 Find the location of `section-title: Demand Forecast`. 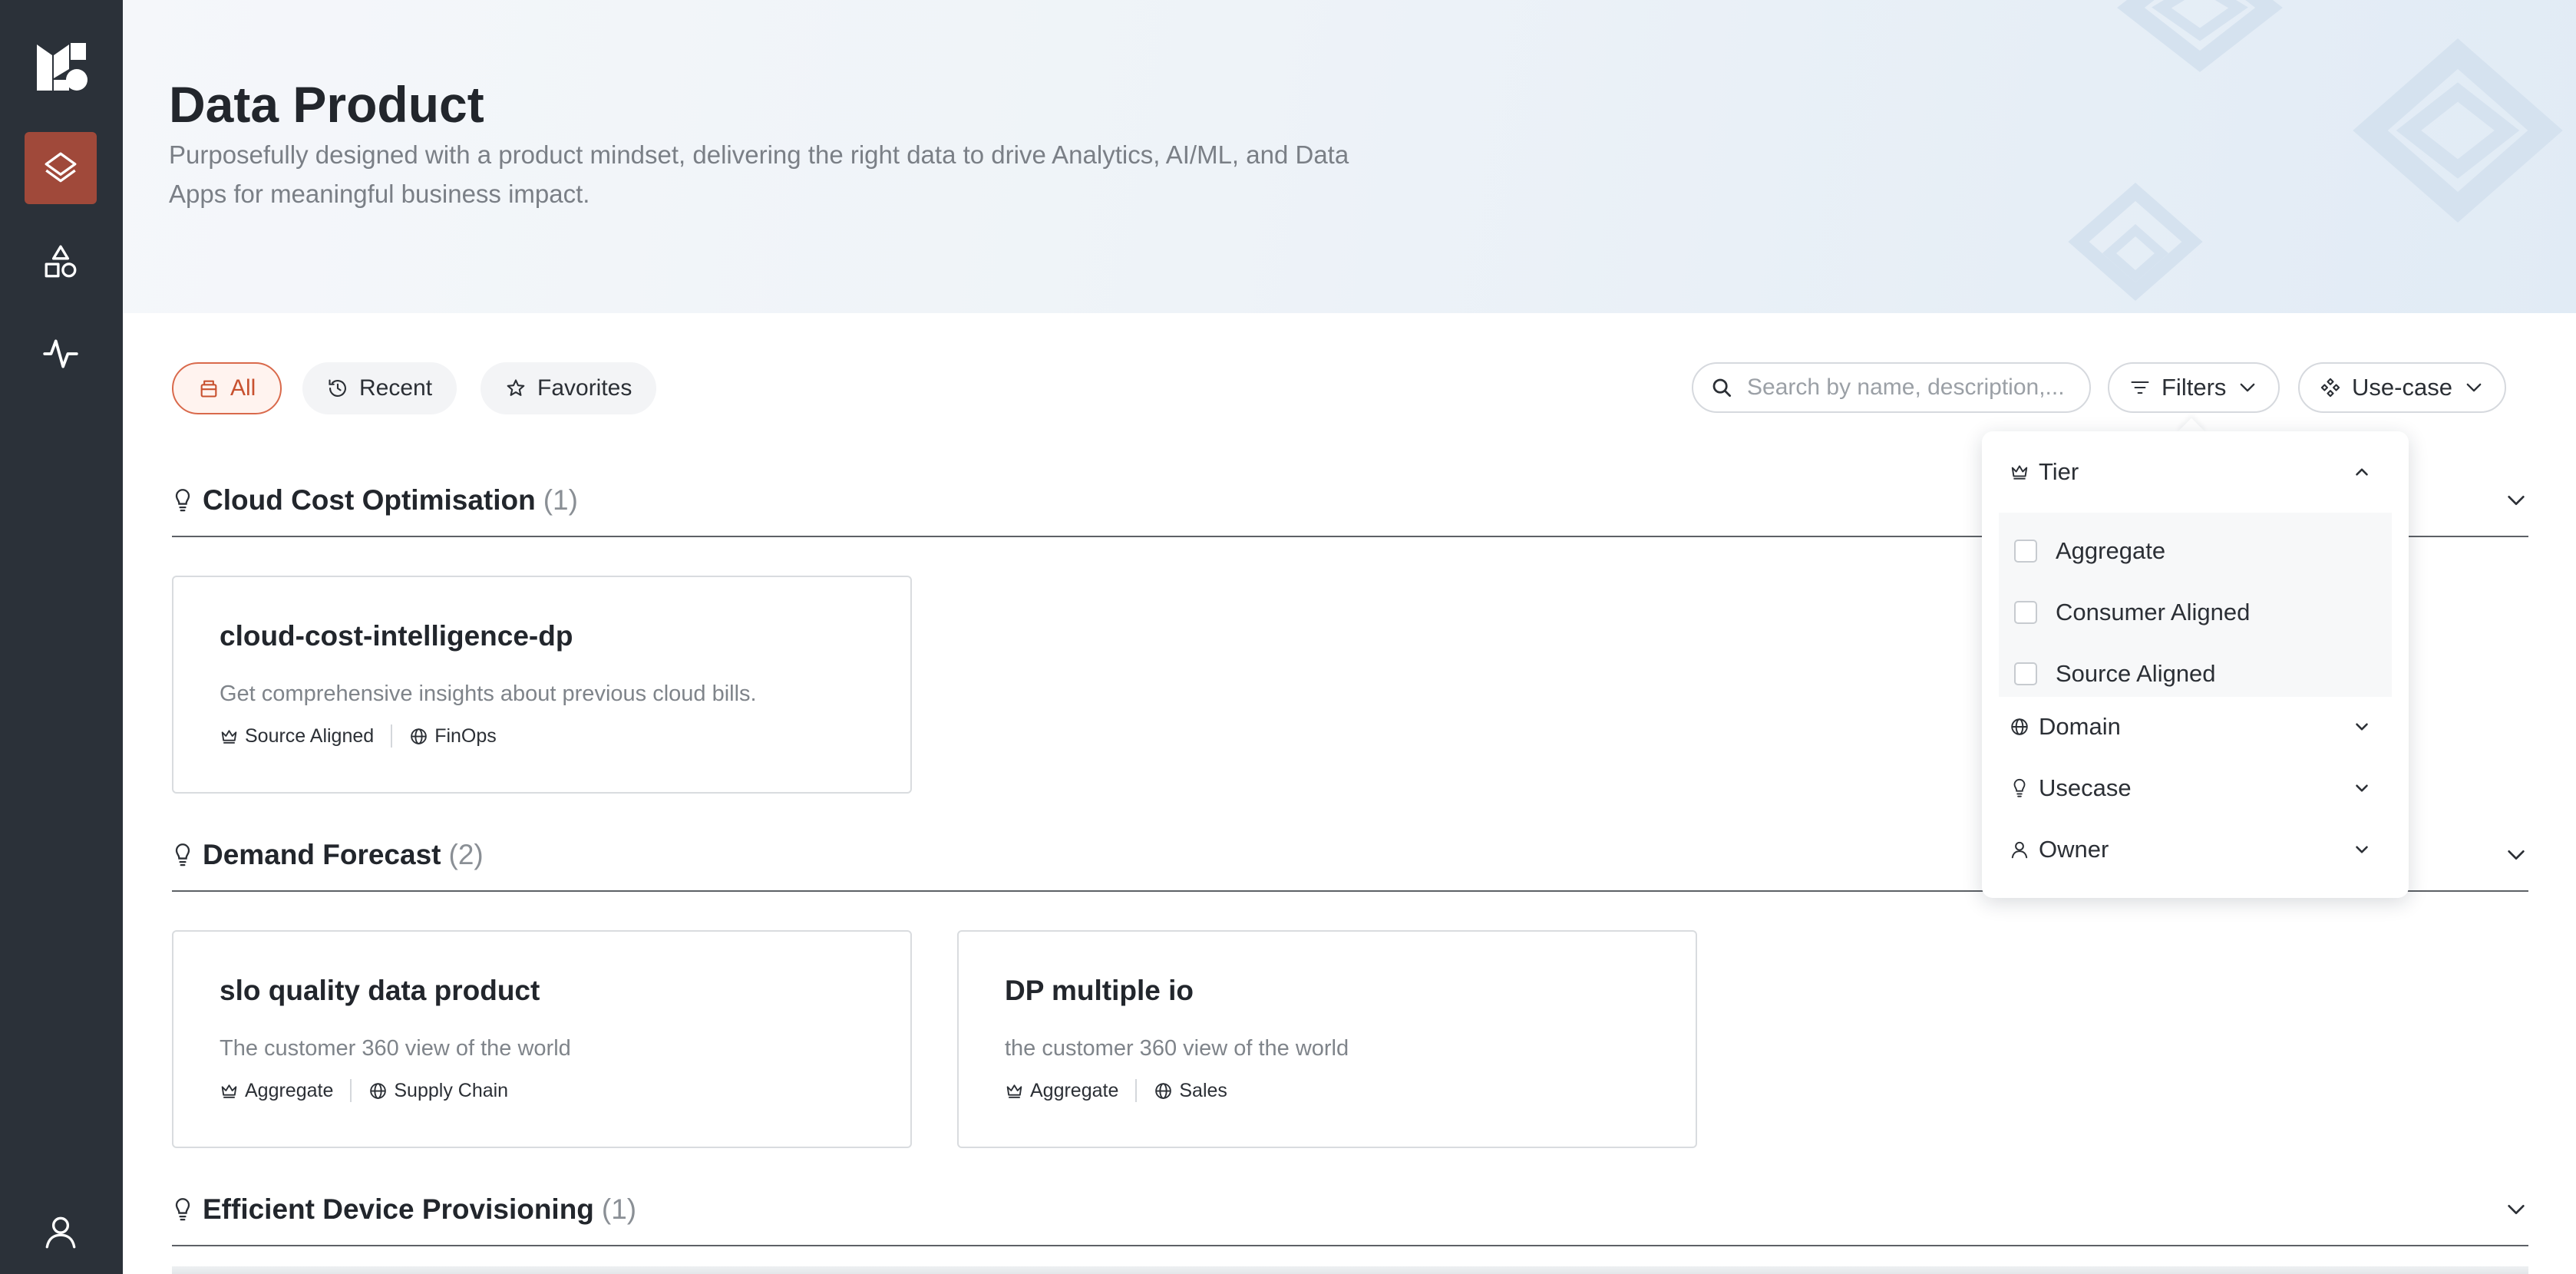

section-title: Demand Forecast is located at coordinates (322, 854).